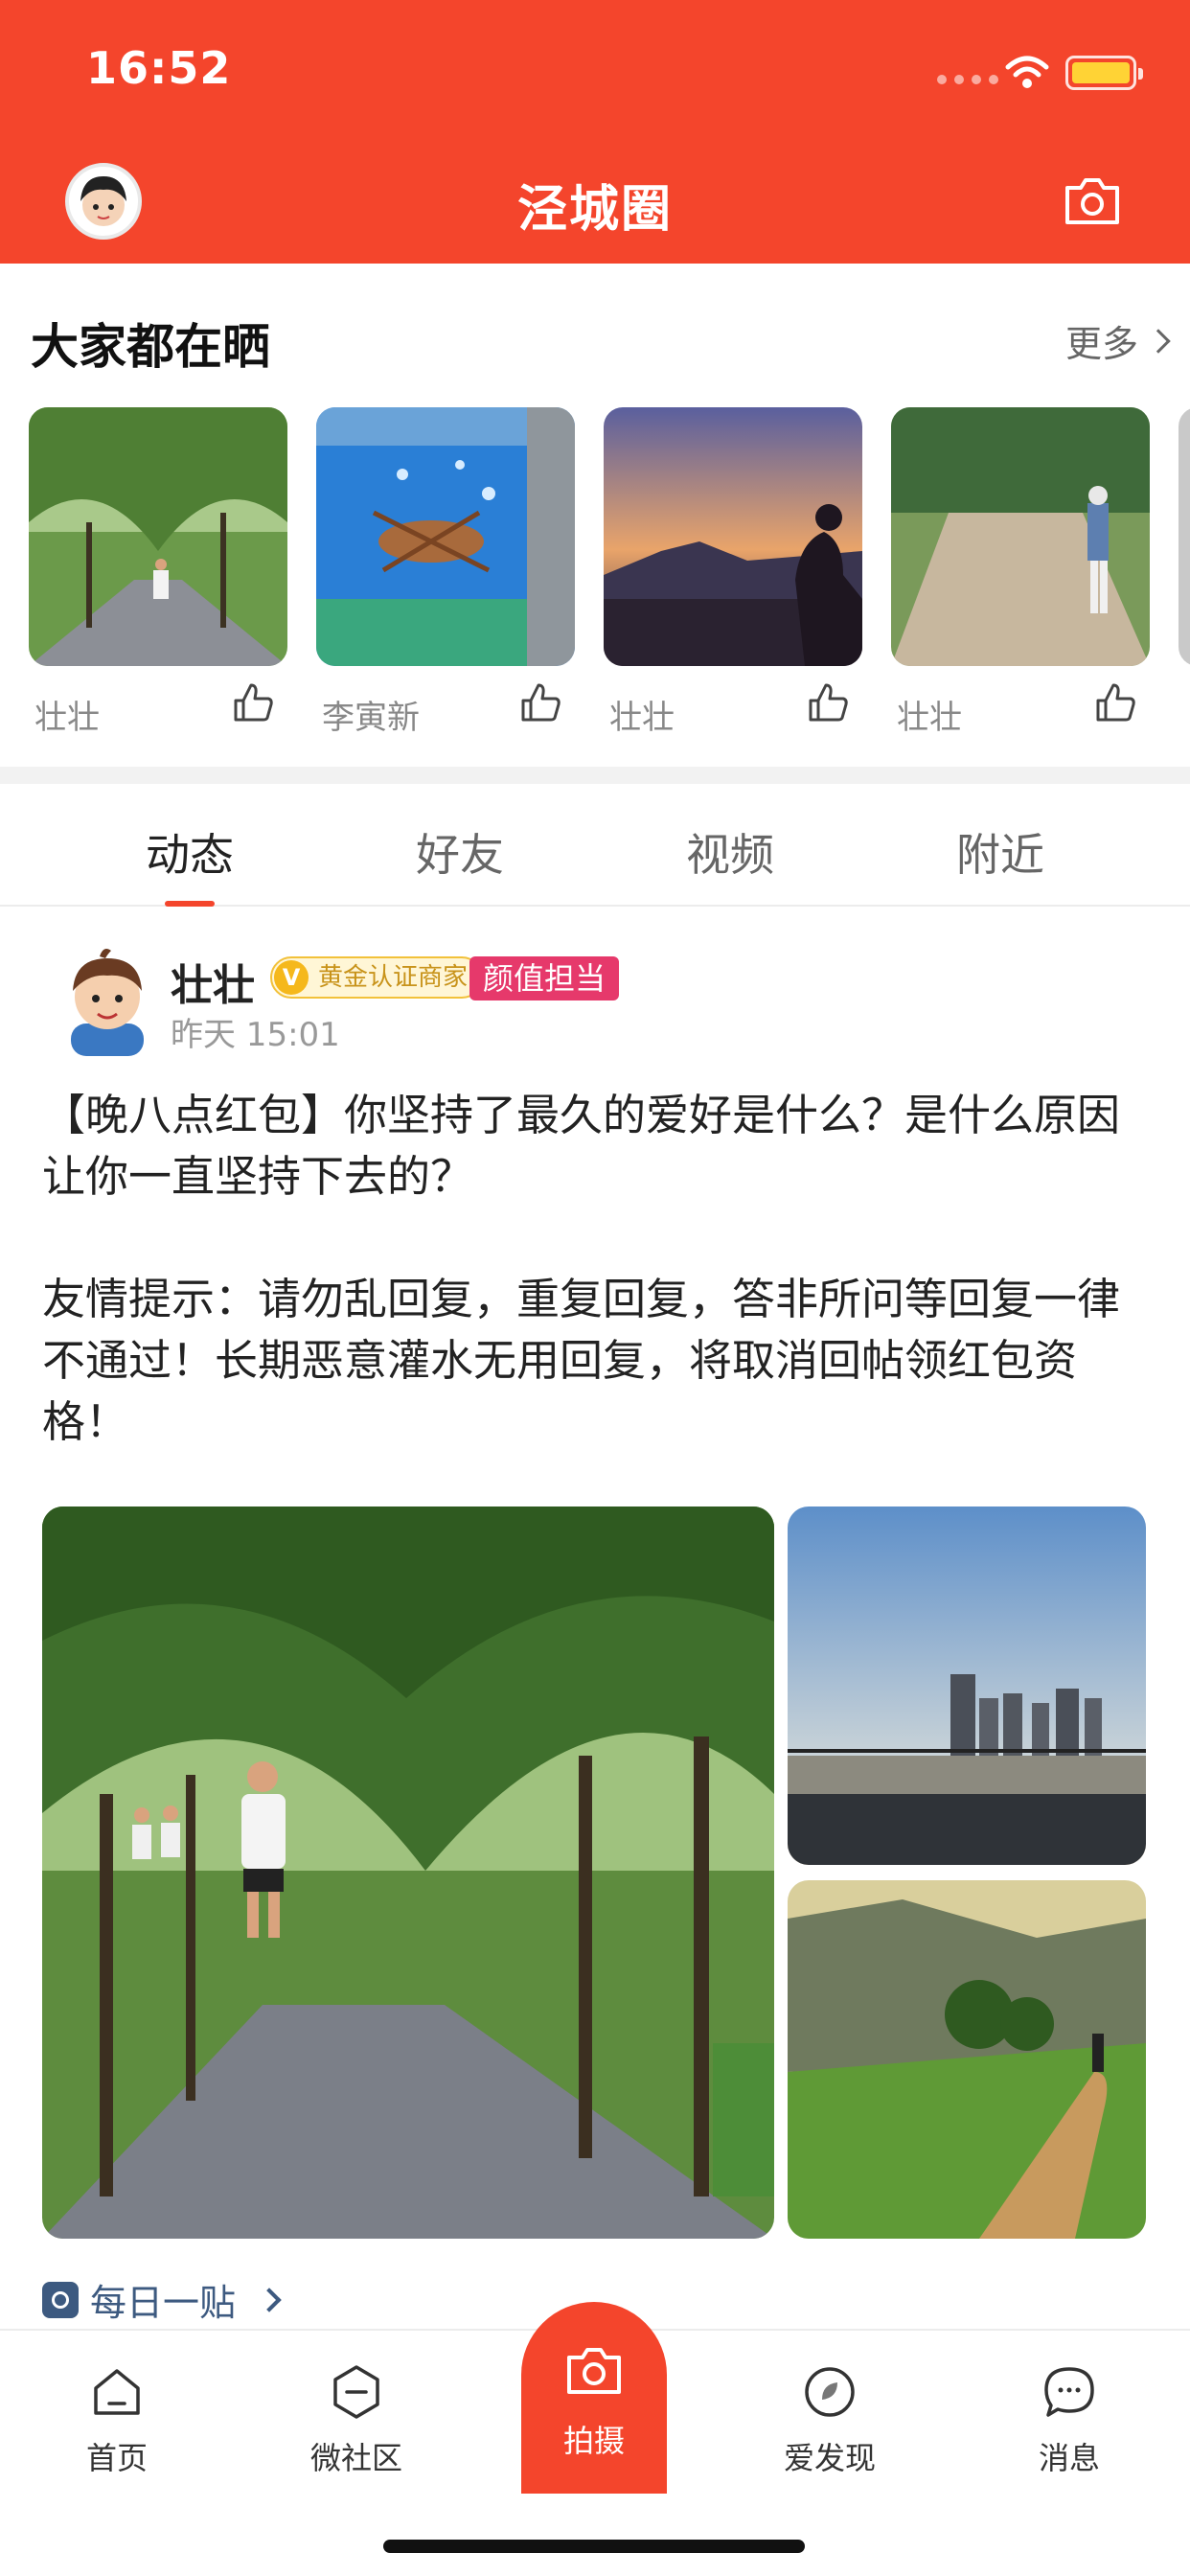 This screenshot has height=2576, width=1190. I want to click on signal-icon, so click(968, 79).